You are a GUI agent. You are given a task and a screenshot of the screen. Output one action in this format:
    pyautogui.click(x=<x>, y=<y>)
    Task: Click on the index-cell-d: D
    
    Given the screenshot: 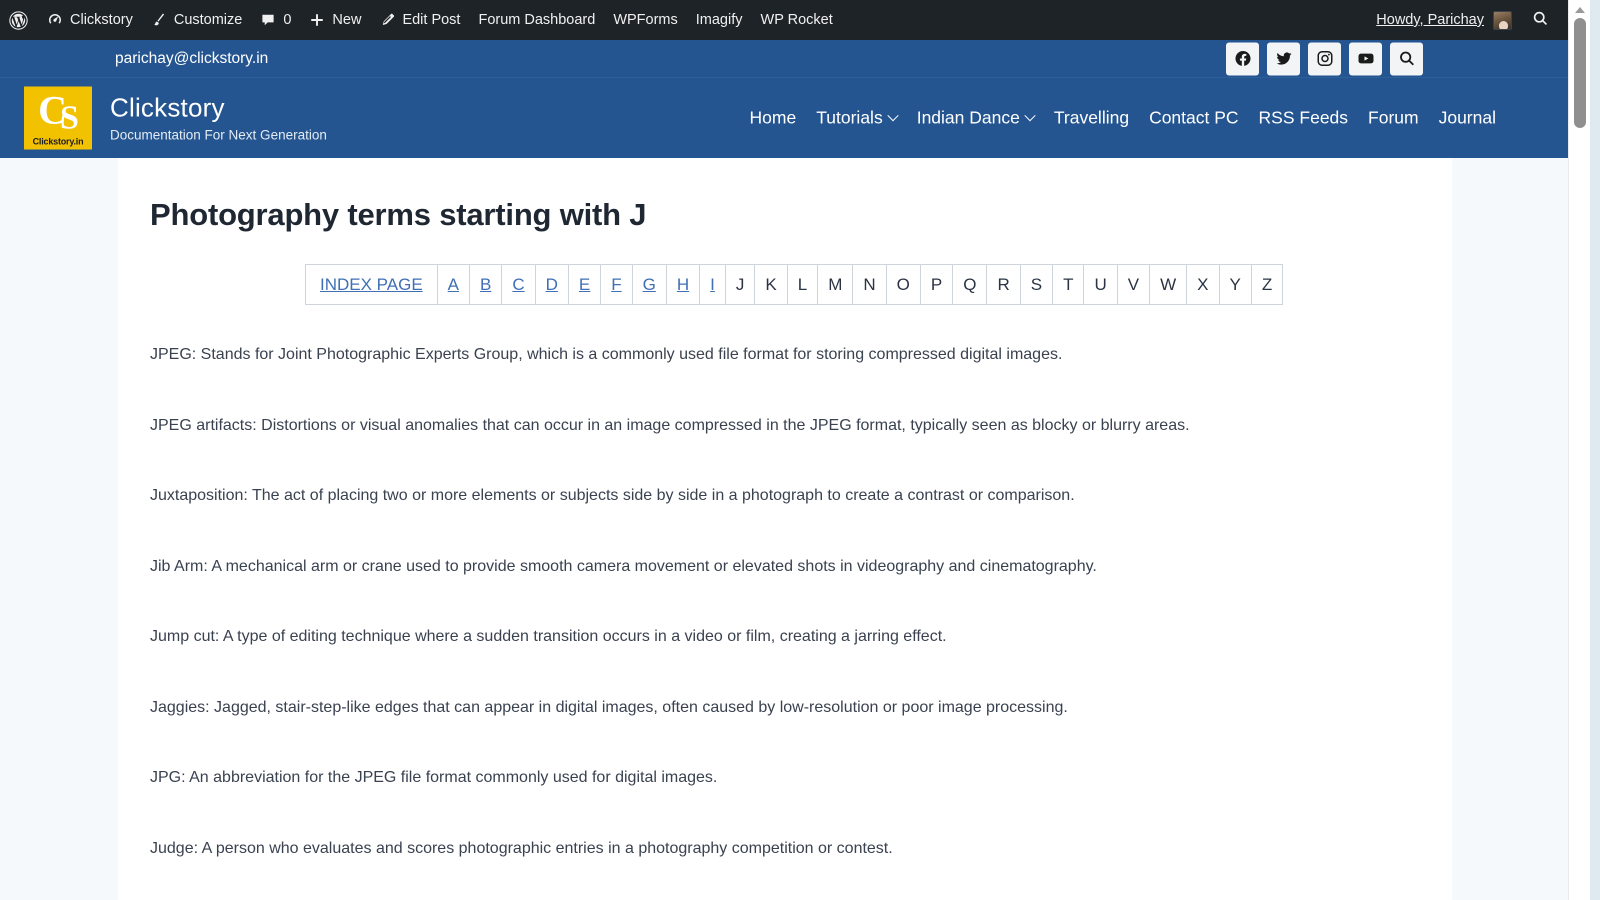 What is the action you would take?
    pyautogui.click(x=551, y=284)
    